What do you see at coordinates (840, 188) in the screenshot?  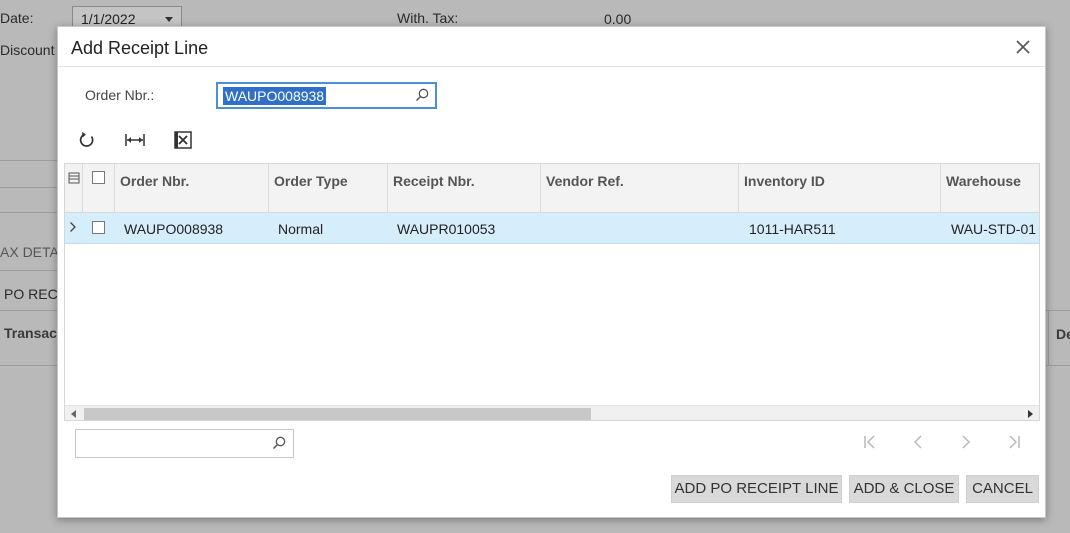 I see `column-inventory-id: Inventory ID` at bounding box center [840, 188].